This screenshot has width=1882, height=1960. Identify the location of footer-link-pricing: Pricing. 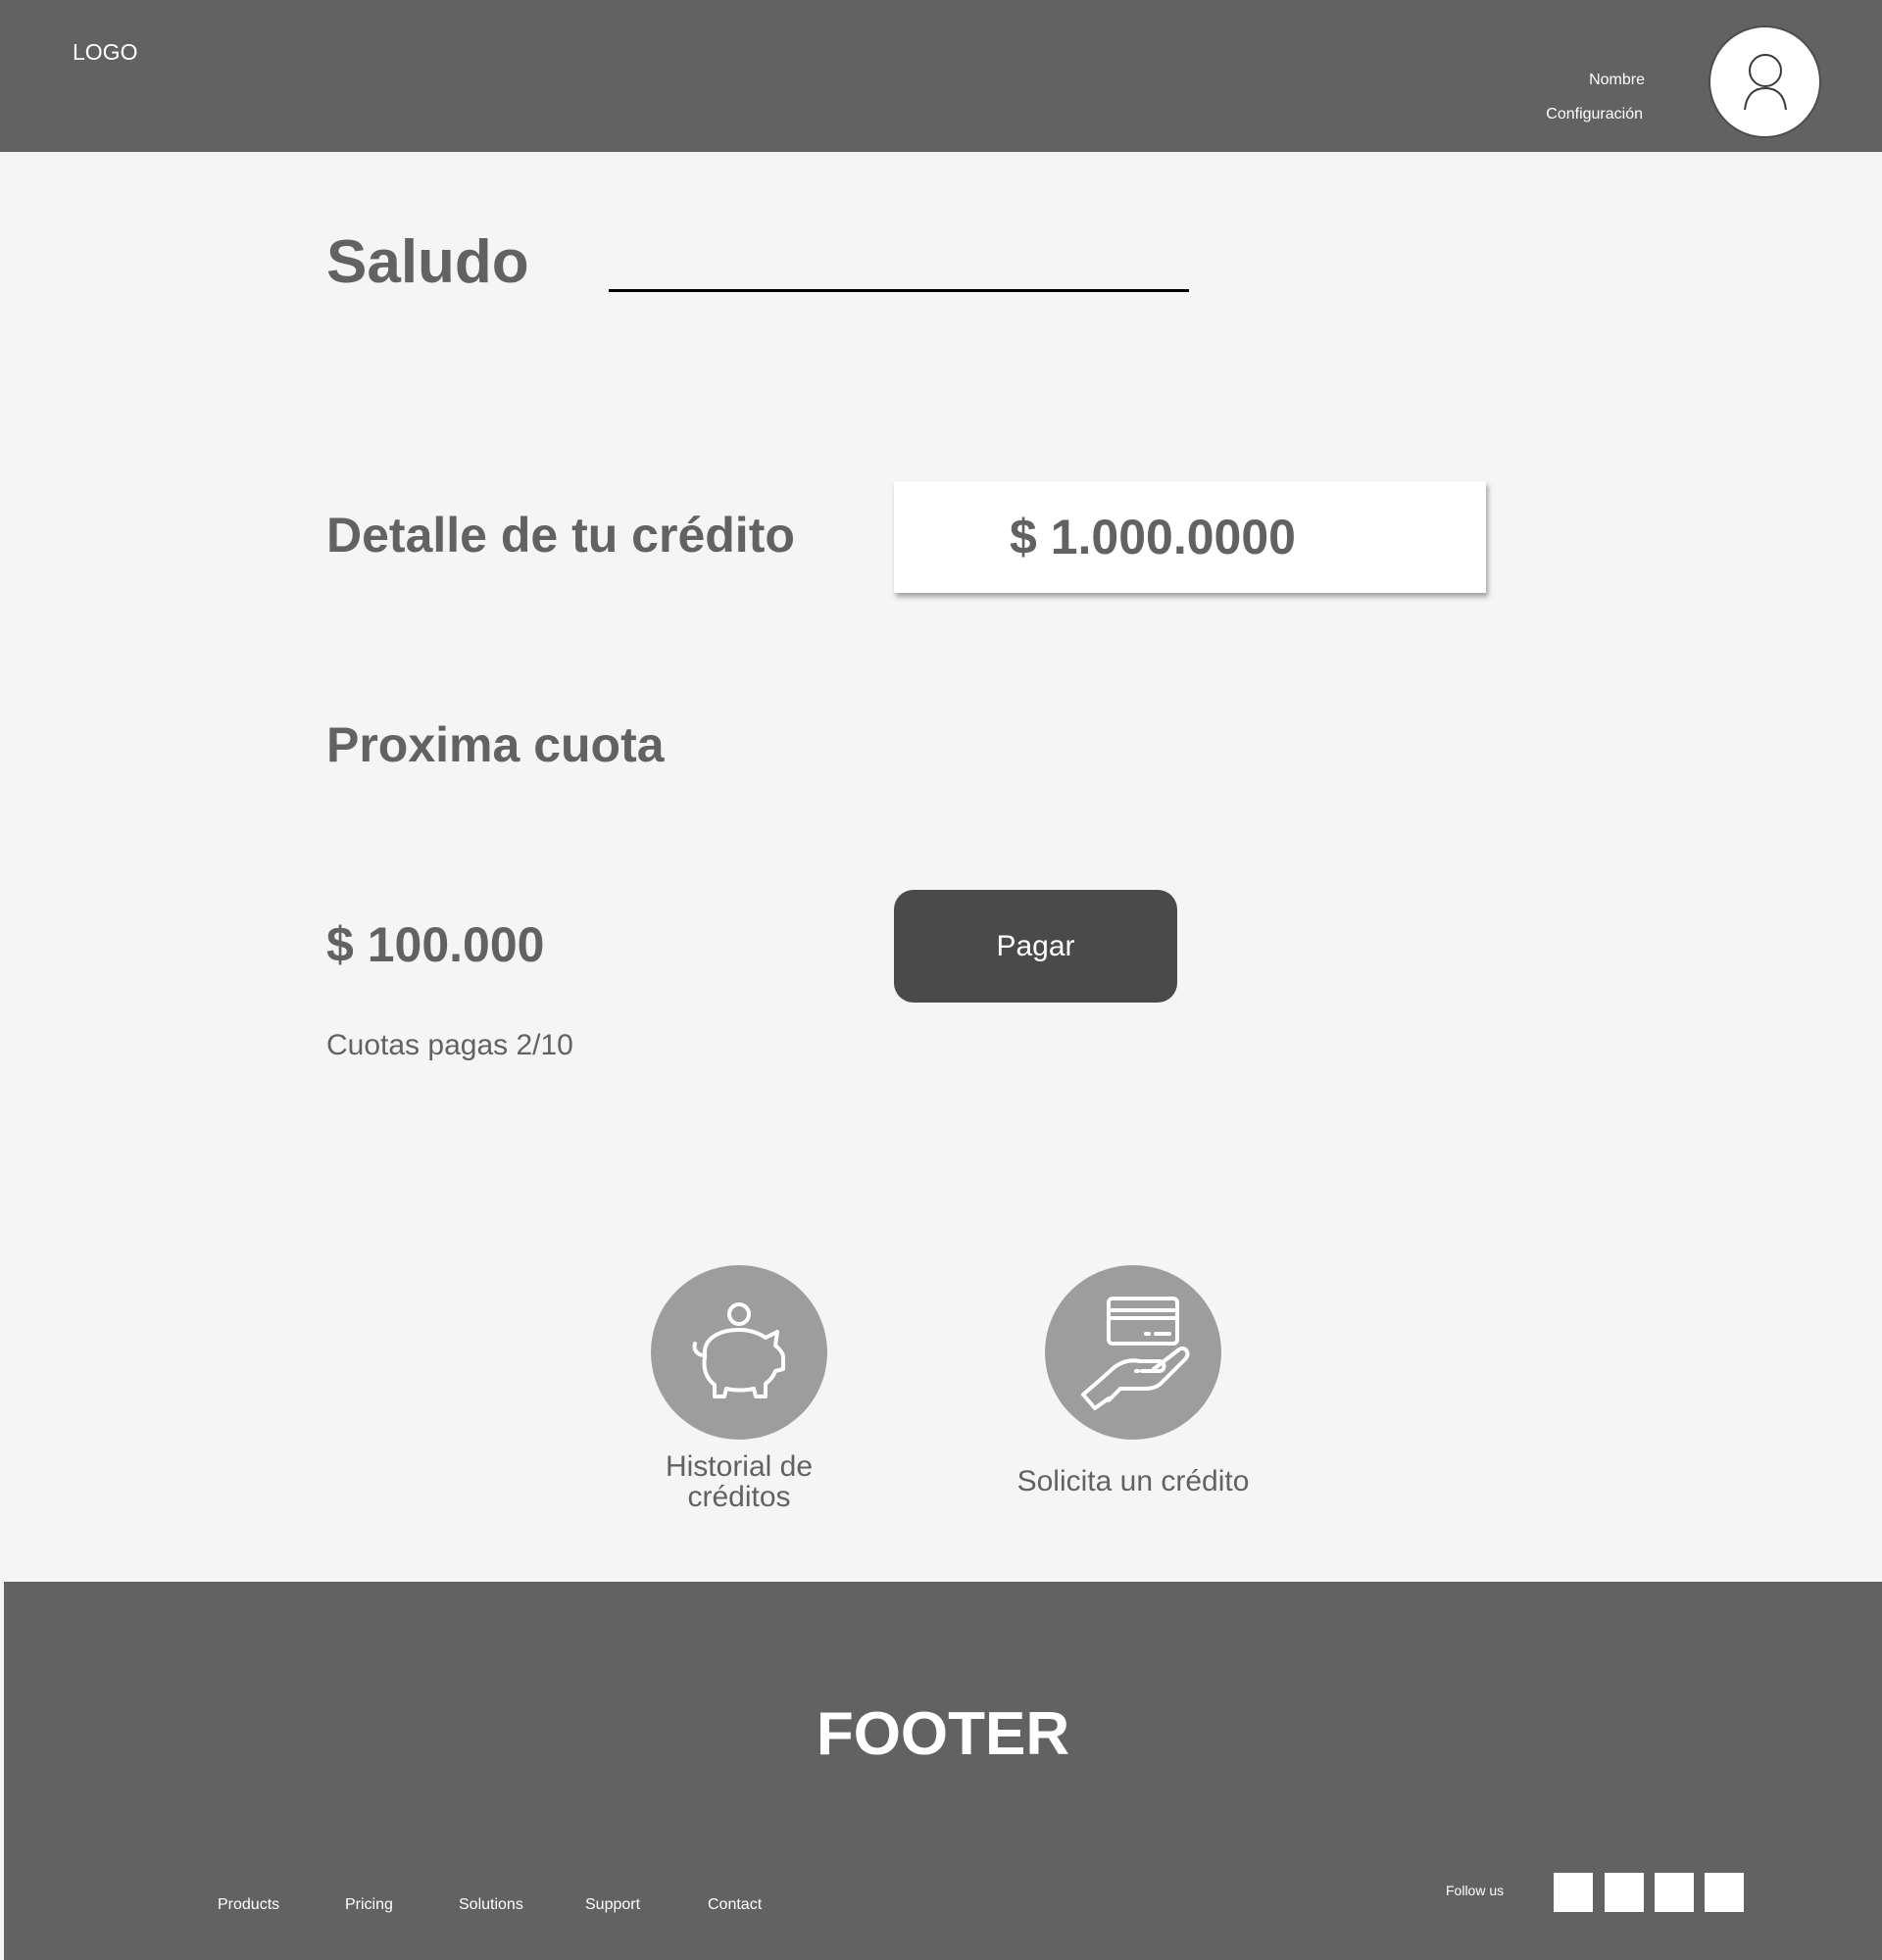
(369, 1905).